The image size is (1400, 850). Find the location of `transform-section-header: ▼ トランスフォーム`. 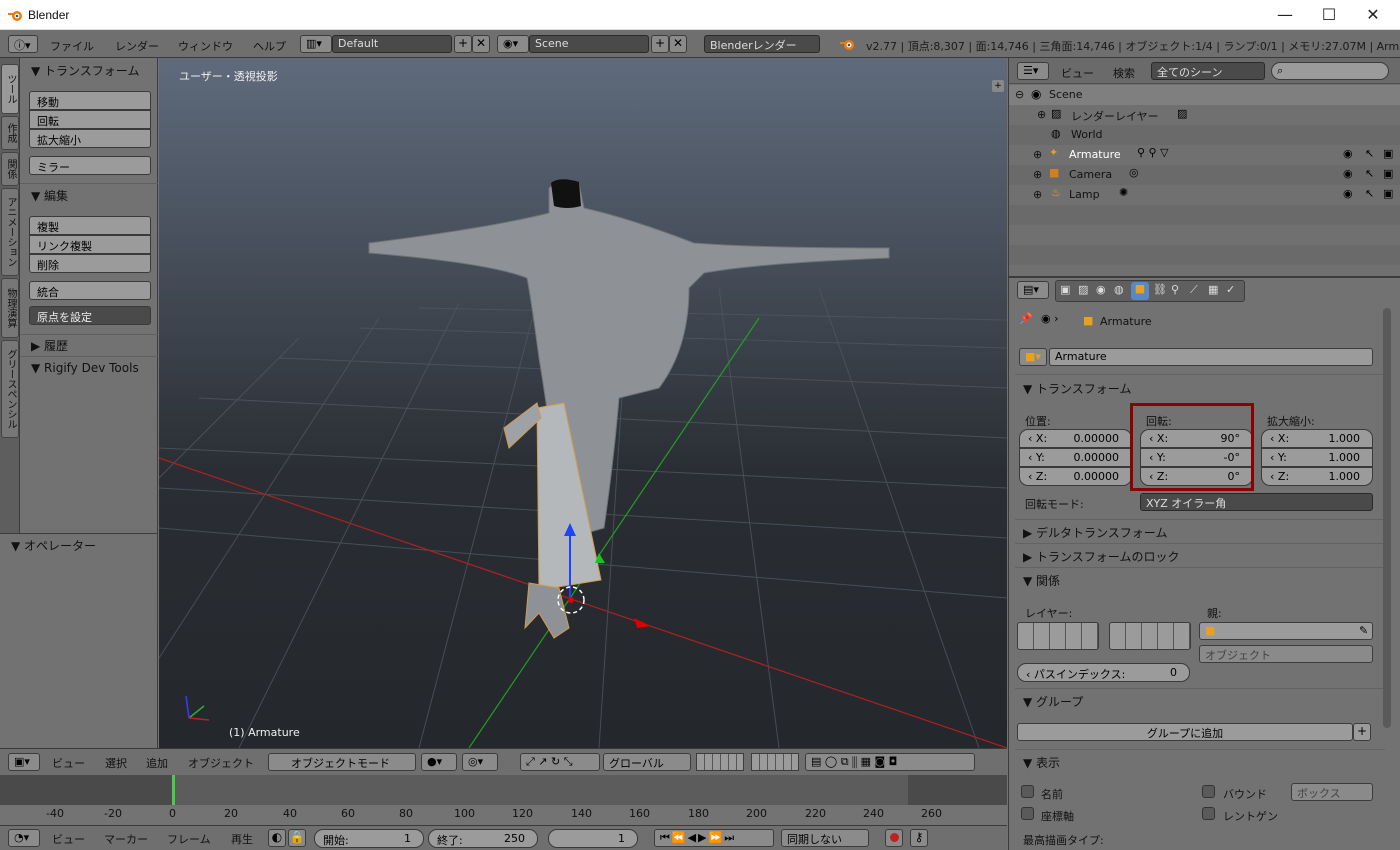

transform-section-header: ▼ トランスフォーム is located at coordinates (1077, 388).